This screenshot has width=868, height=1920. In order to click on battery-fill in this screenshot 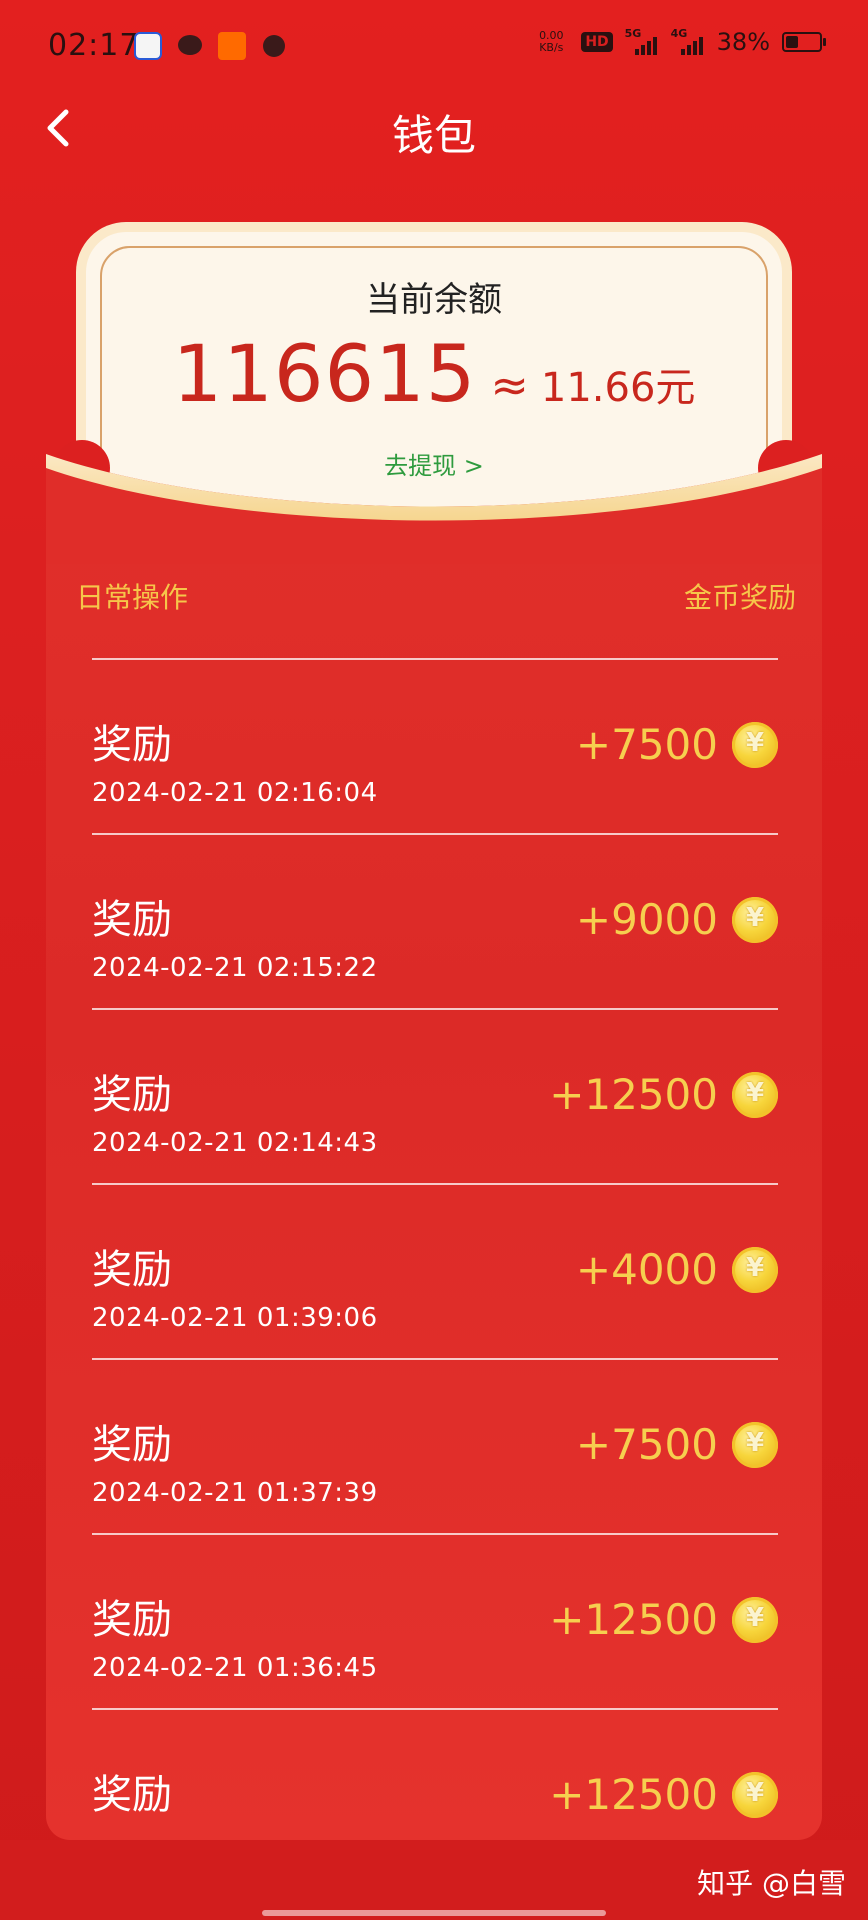, I will do `click(792, 42)`.